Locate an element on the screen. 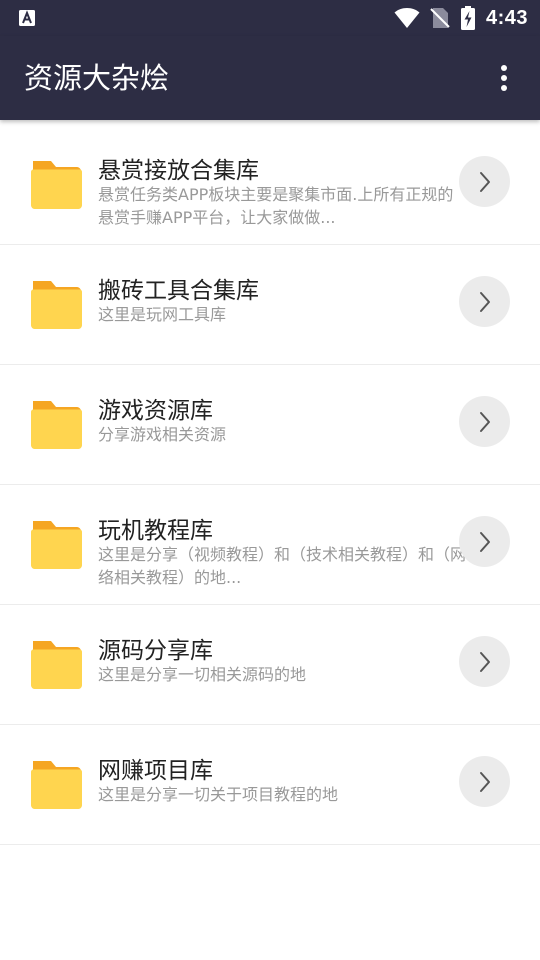 The height and width of the screenshot is (960, 540). list-item: 网赚项目库 这里是分享一切关于项目教程的地 is located at coordinates (270, 785).